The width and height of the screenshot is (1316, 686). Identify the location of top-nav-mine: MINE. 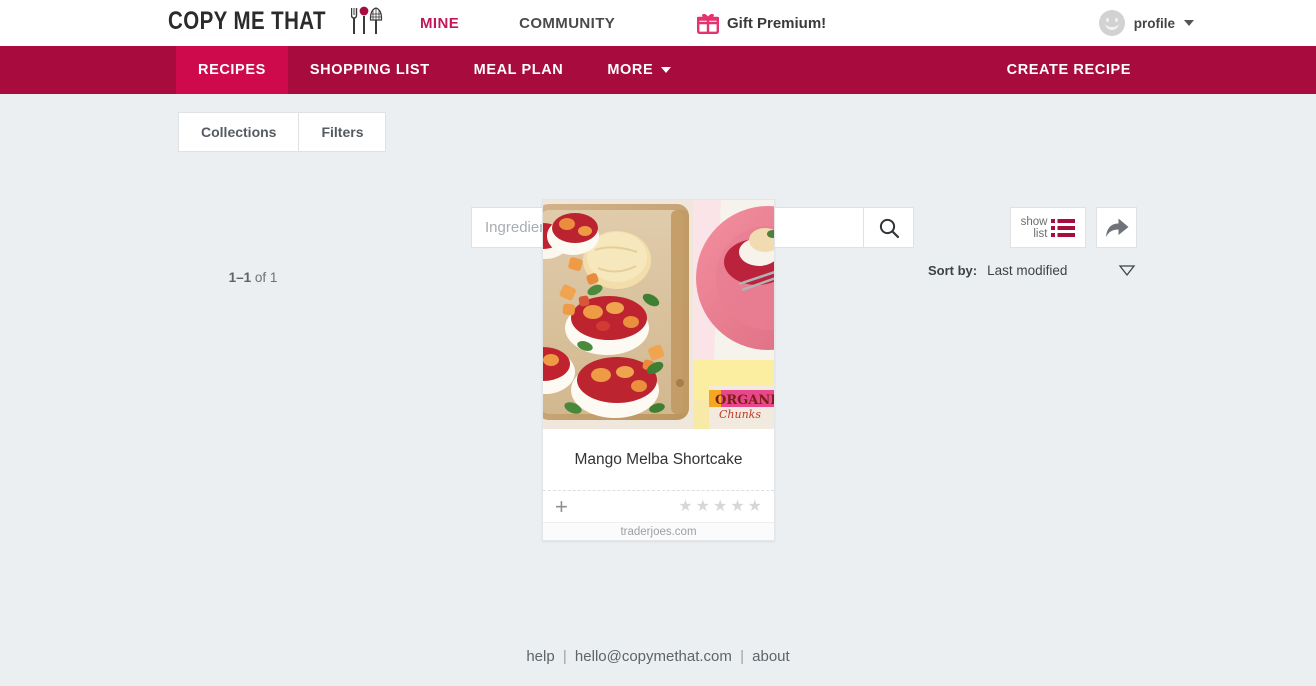
(439, 23).